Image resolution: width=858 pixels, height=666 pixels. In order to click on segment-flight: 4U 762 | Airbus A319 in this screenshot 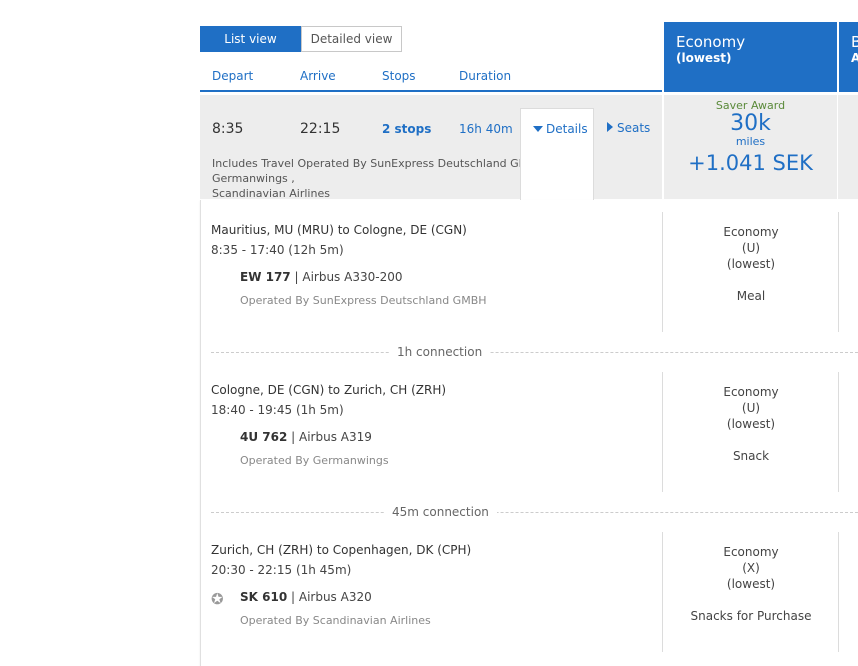, I will do `click(306, 437)`.